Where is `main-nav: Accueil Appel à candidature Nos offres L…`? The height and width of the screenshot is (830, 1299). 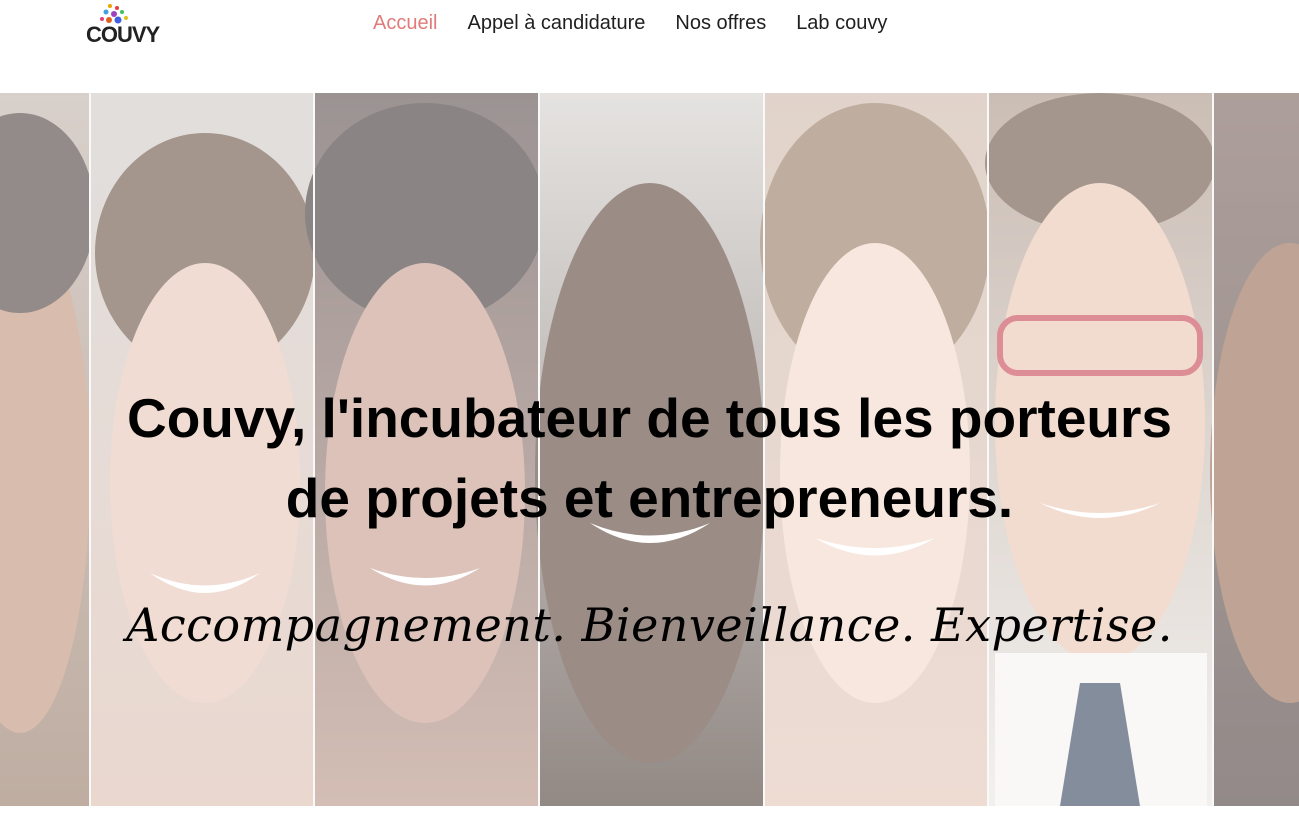
main-nav: Accueil Appel à candidature Nos offres L… is located at coordinates (630, 23).